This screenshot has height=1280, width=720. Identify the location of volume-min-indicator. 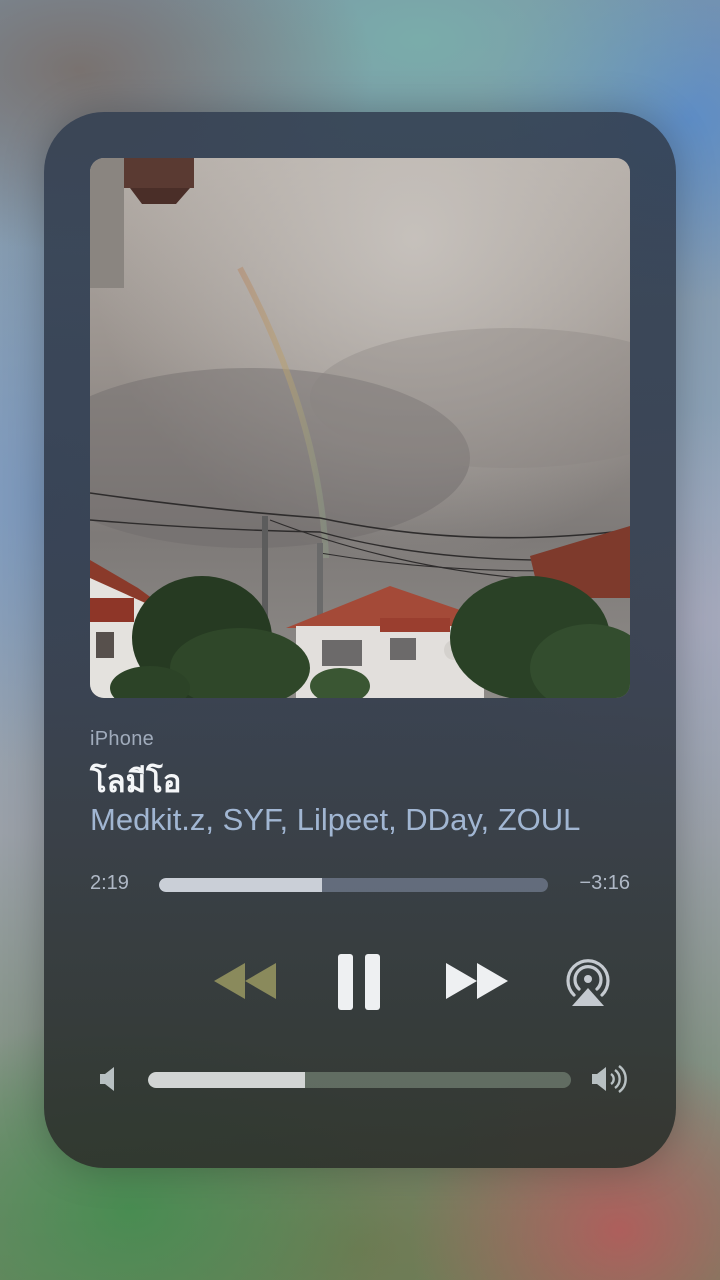
(108, 1079).